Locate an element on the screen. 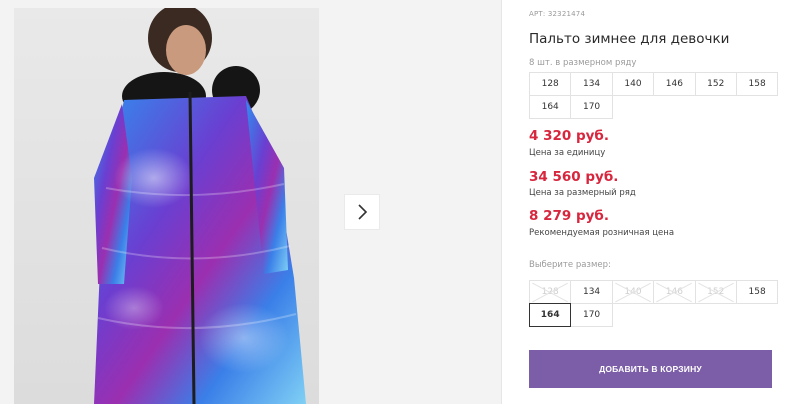  range-size-cell: 158 is located at coordinates (757, 84).